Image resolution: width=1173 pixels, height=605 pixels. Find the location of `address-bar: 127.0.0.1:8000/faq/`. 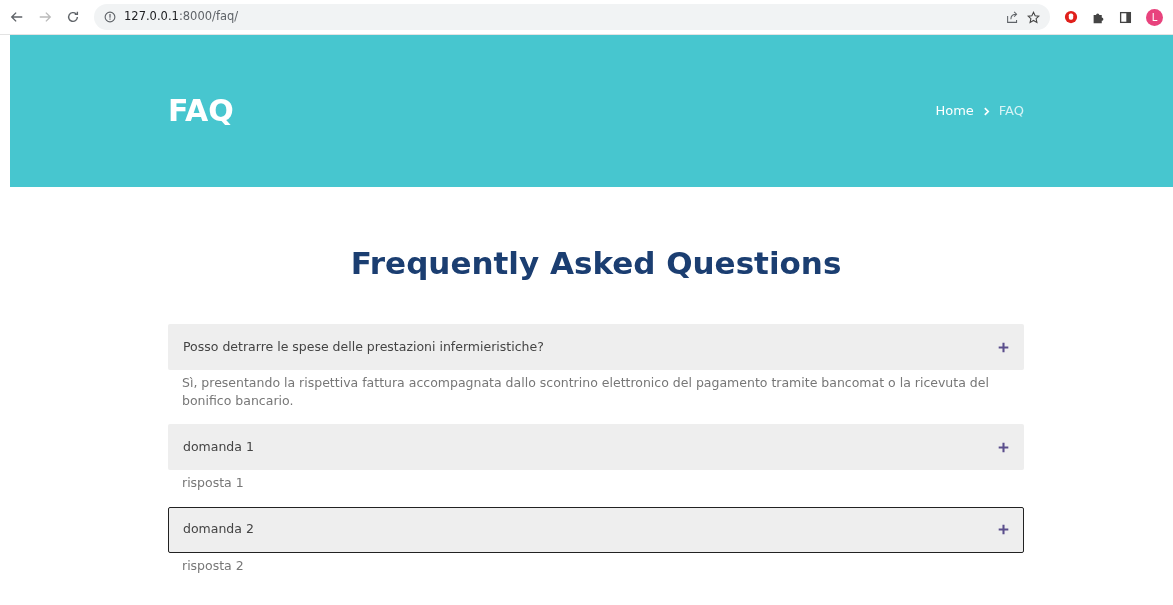

address-bar: 127.0.0.1:8000/faq/ is located at coordinates (572, 17).